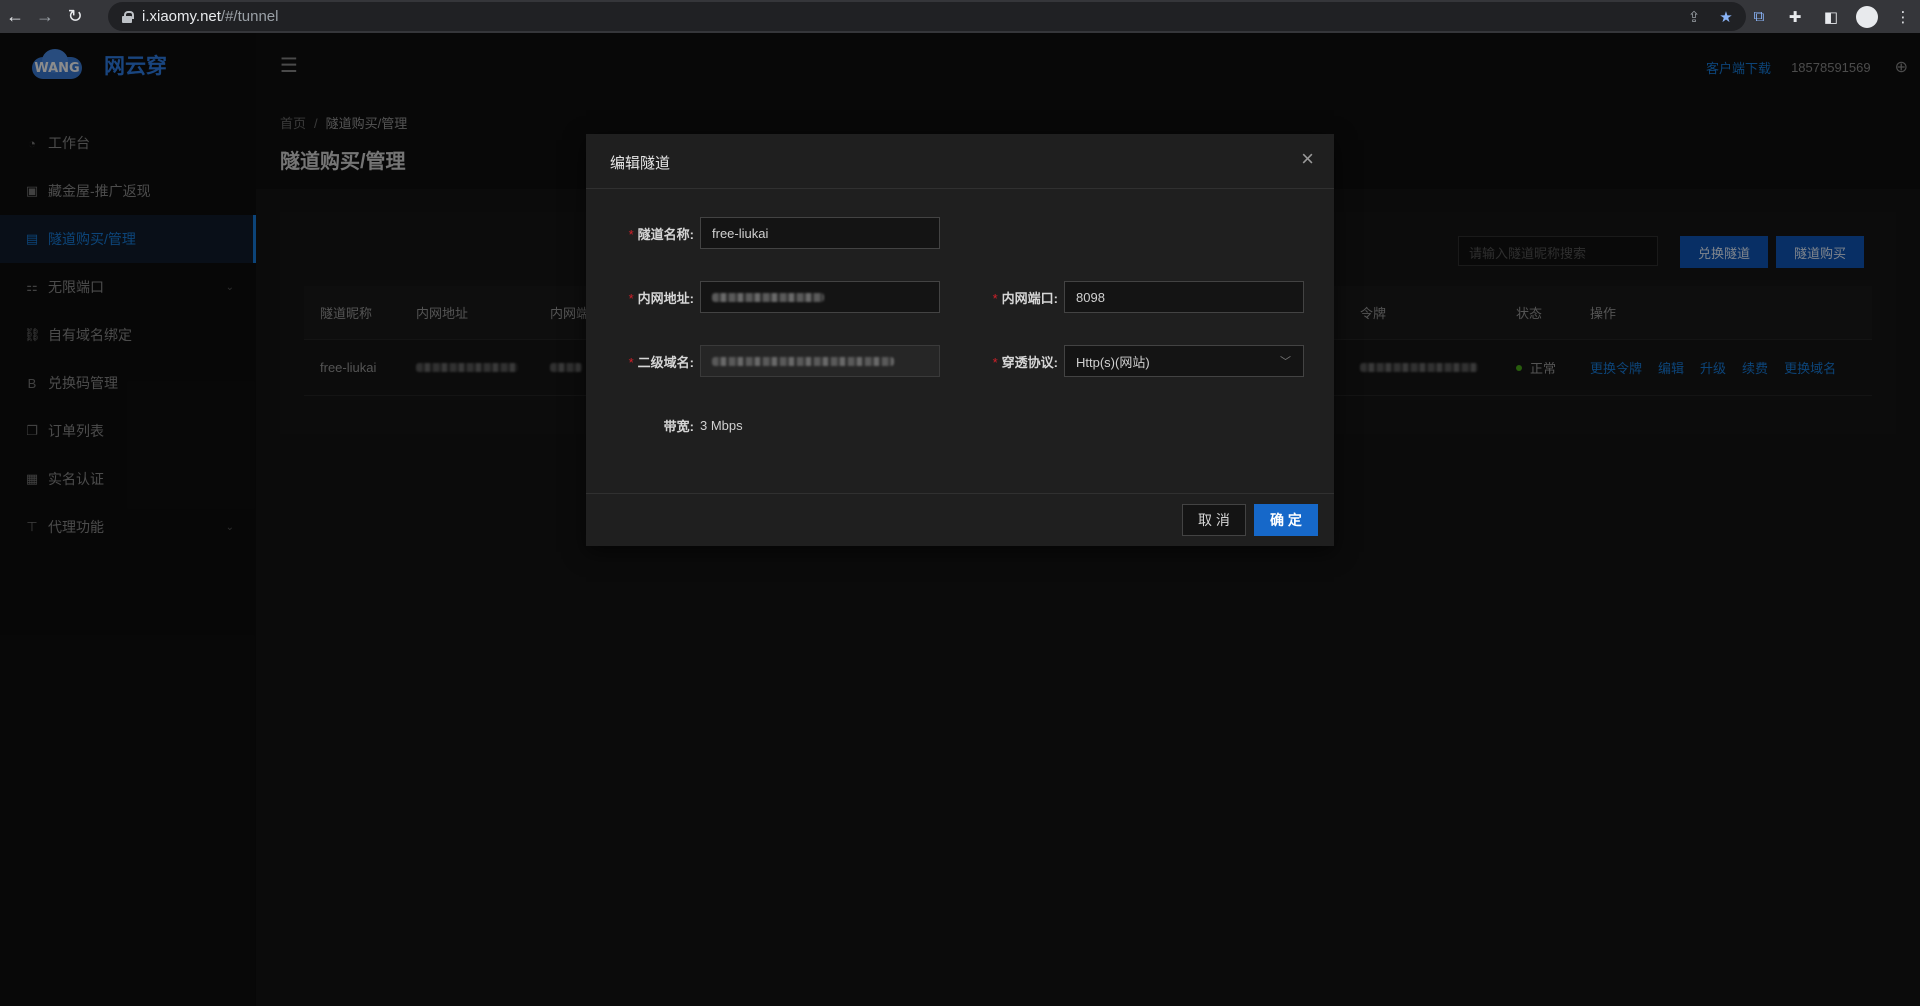 The height and width of the screenshot is (1006, 1920). I want to click on modal-header: 编辑隧道 ×, so click(960, 161).